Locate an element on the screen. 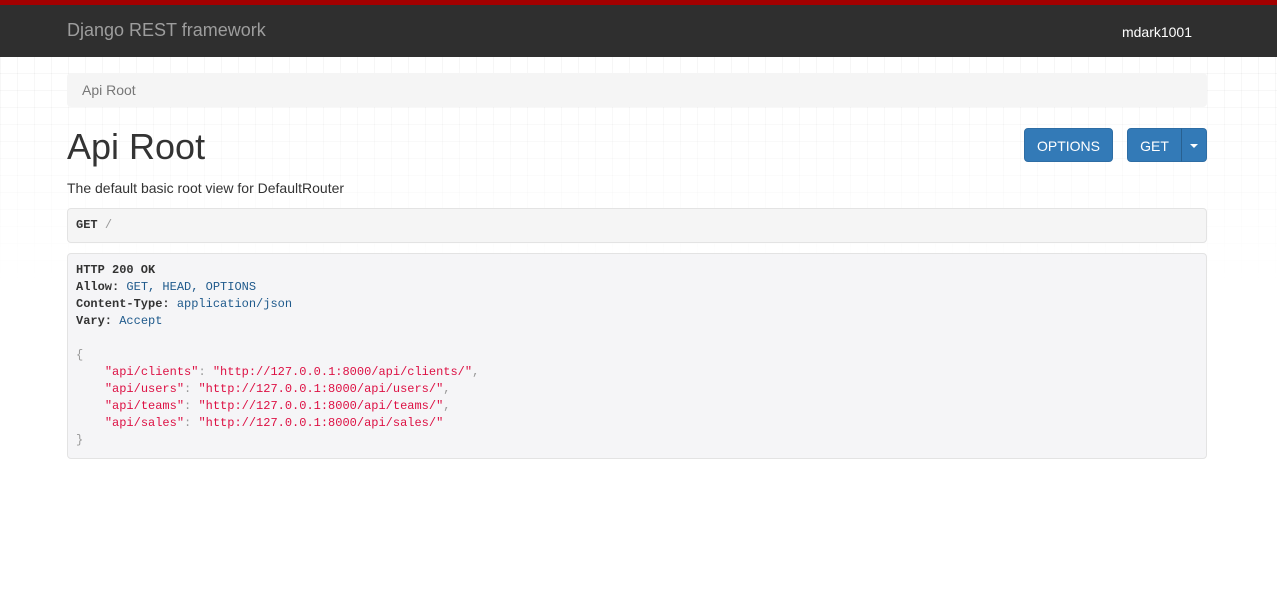 Image resolution: width=1277 pixels, height=608 pixels. brand-link: Django REST framework is located at coordinates (166, 30).